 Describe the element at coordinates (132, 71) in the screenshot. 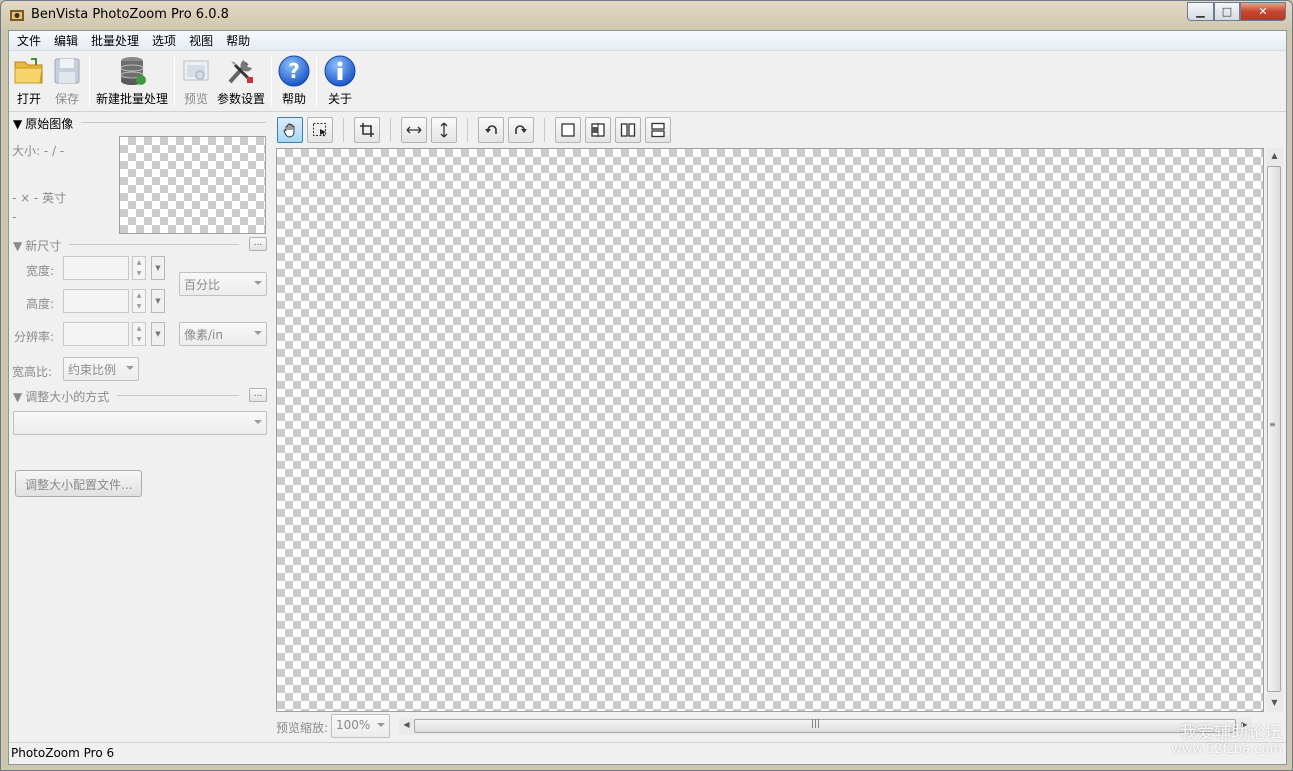

I see `database-stack-icon` at that location.